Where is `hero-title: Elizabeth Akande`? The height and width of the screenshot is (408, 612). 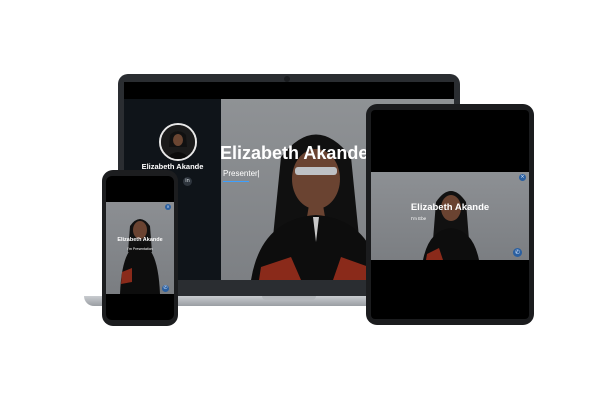
hero-title: Elizabeth Akande is located at coordinates (295, 153).